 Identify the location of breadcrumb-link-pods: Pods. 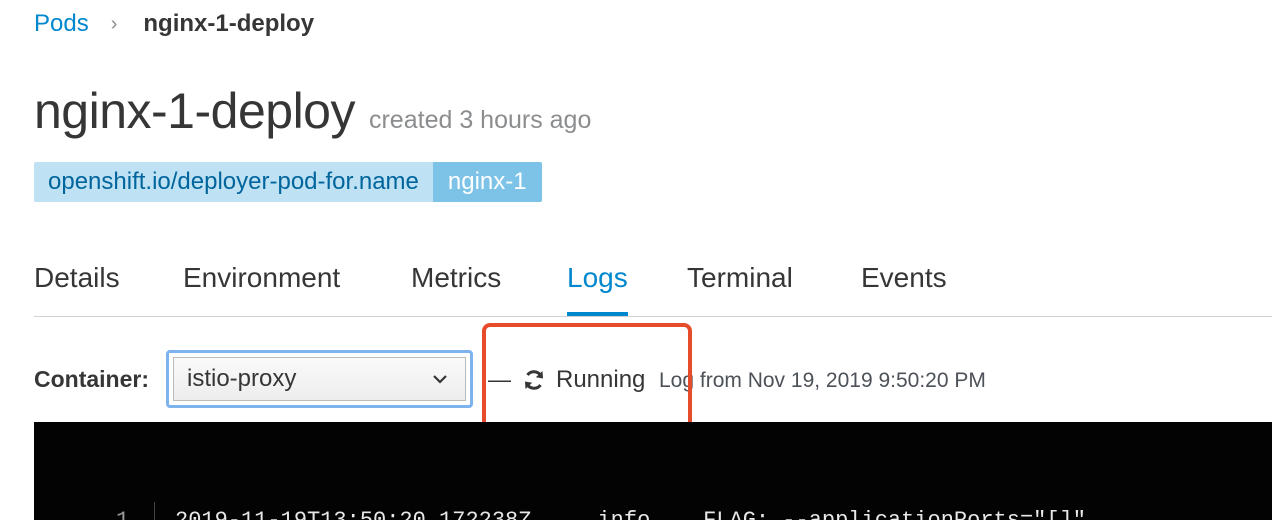
(61, 24).